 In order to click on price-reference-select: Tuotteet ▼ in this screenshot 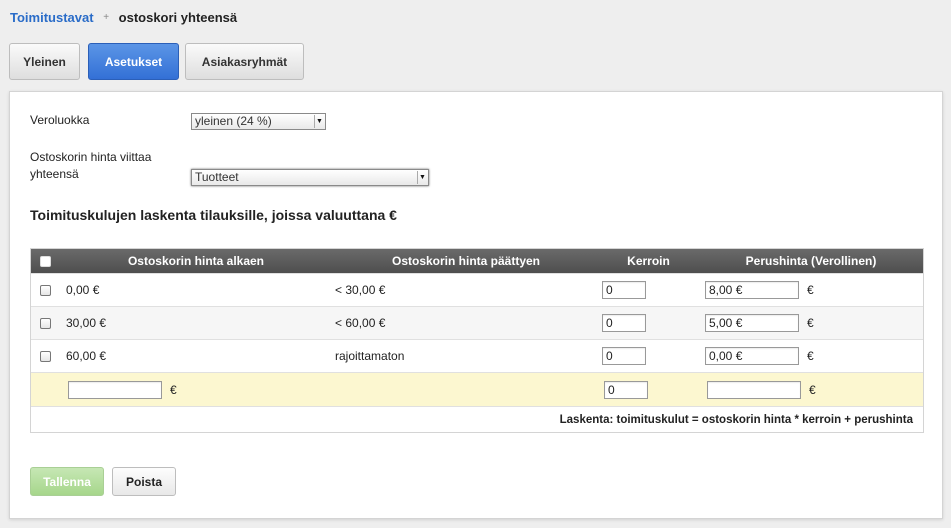, I will do `click(310, 177)`.